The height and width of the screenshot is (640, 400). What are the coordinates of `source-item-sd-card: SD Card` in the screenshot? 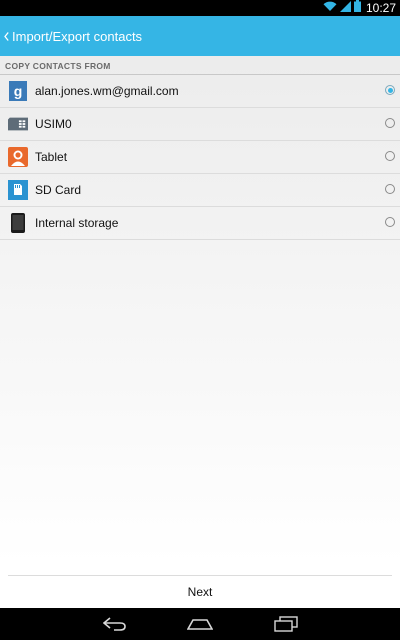 It's located at (200, 190).